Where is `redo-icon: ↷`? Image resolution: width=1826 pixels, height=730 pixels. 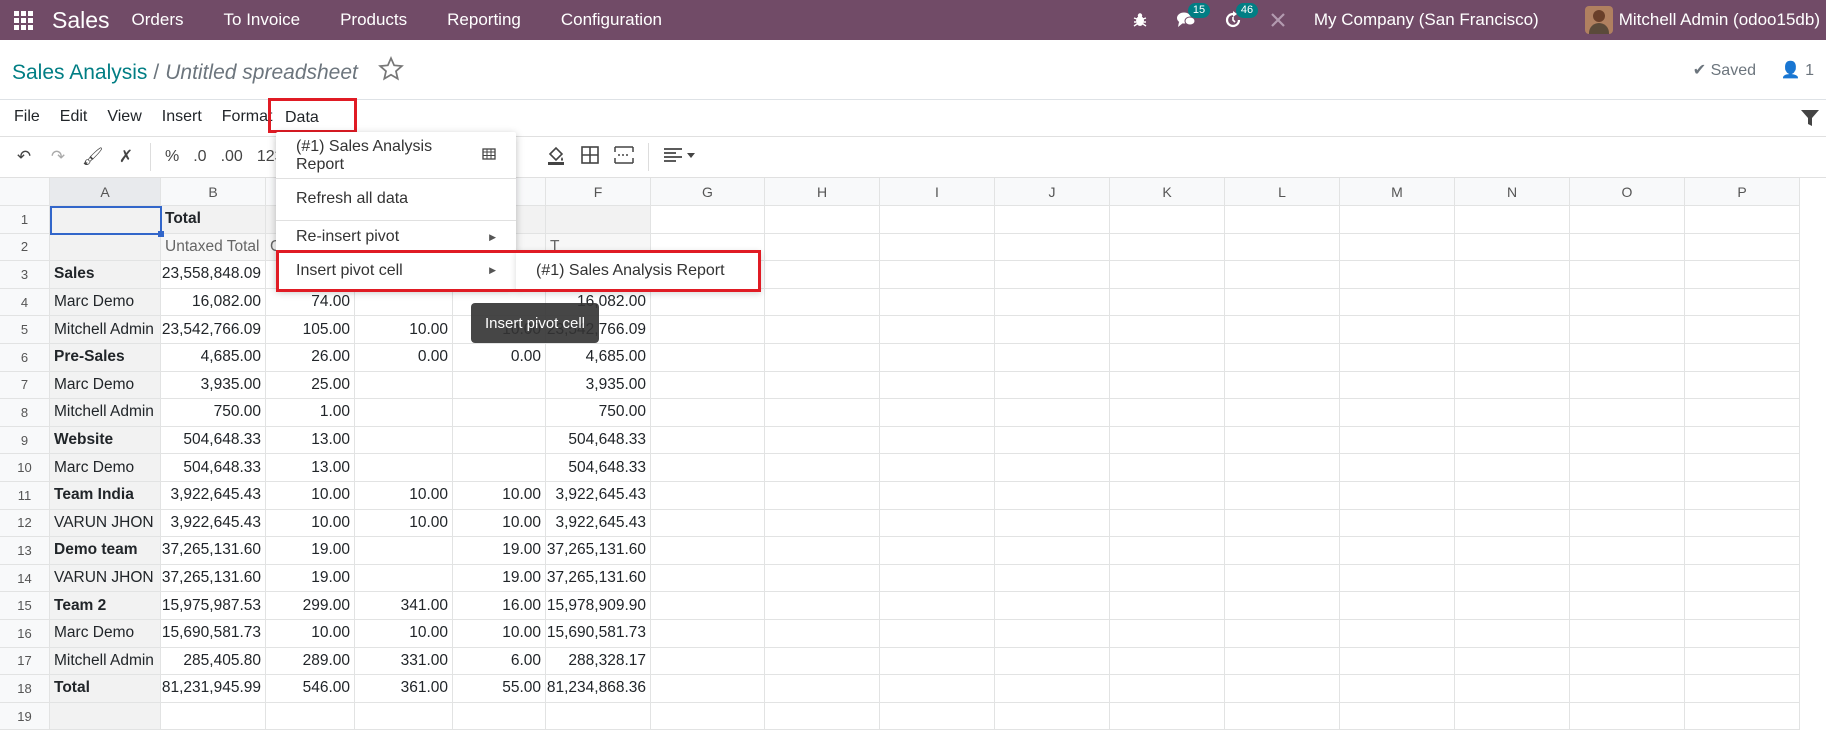 redo-icon: ↷ is located at coordinates (58, 157).